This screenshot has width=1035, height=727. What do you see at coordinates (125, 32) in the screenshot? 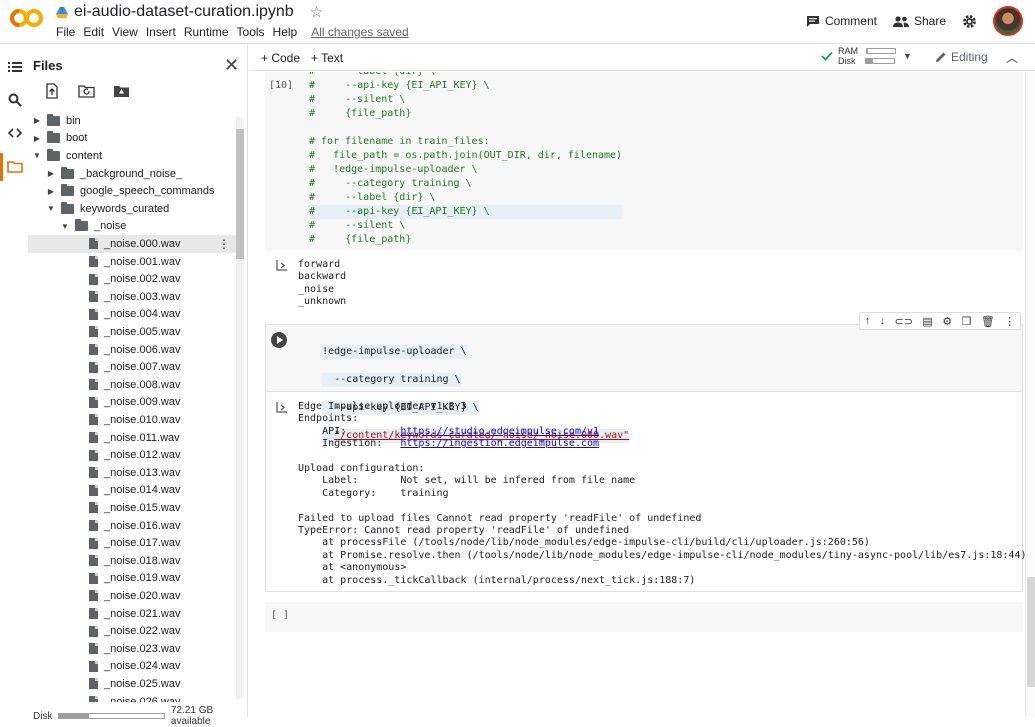
I see `menu-view: View` at bounding box center [125, 32].